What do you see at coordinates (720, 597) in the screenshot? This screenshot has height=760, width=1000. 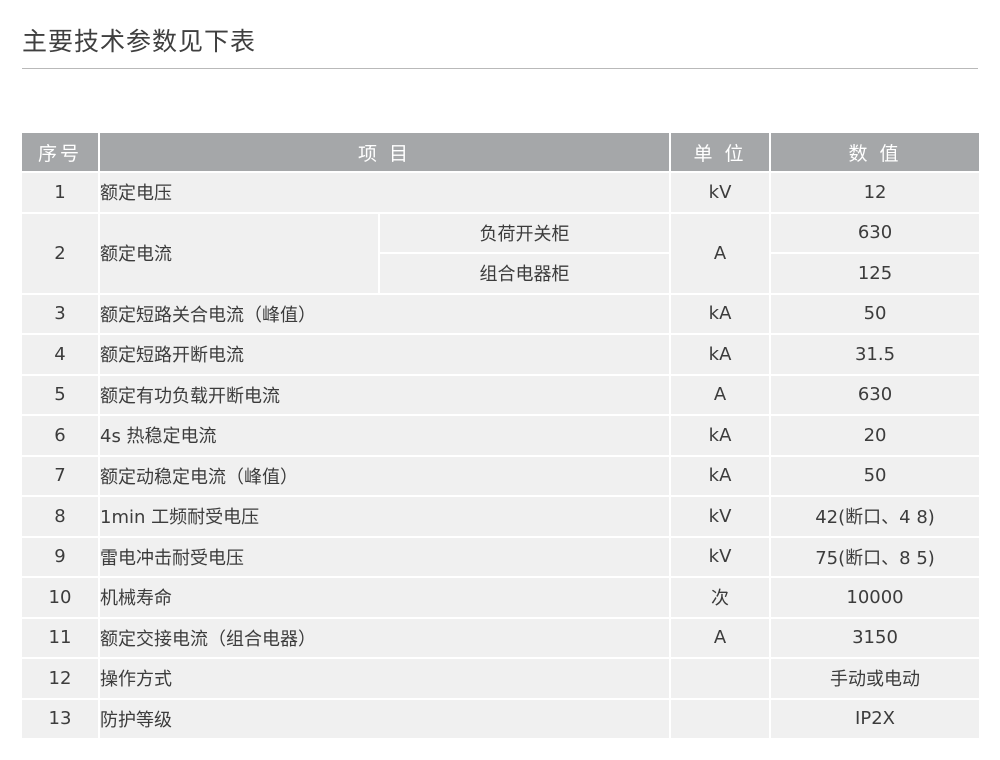 I see `row-unit: 次` at bounding box center [720, 597].